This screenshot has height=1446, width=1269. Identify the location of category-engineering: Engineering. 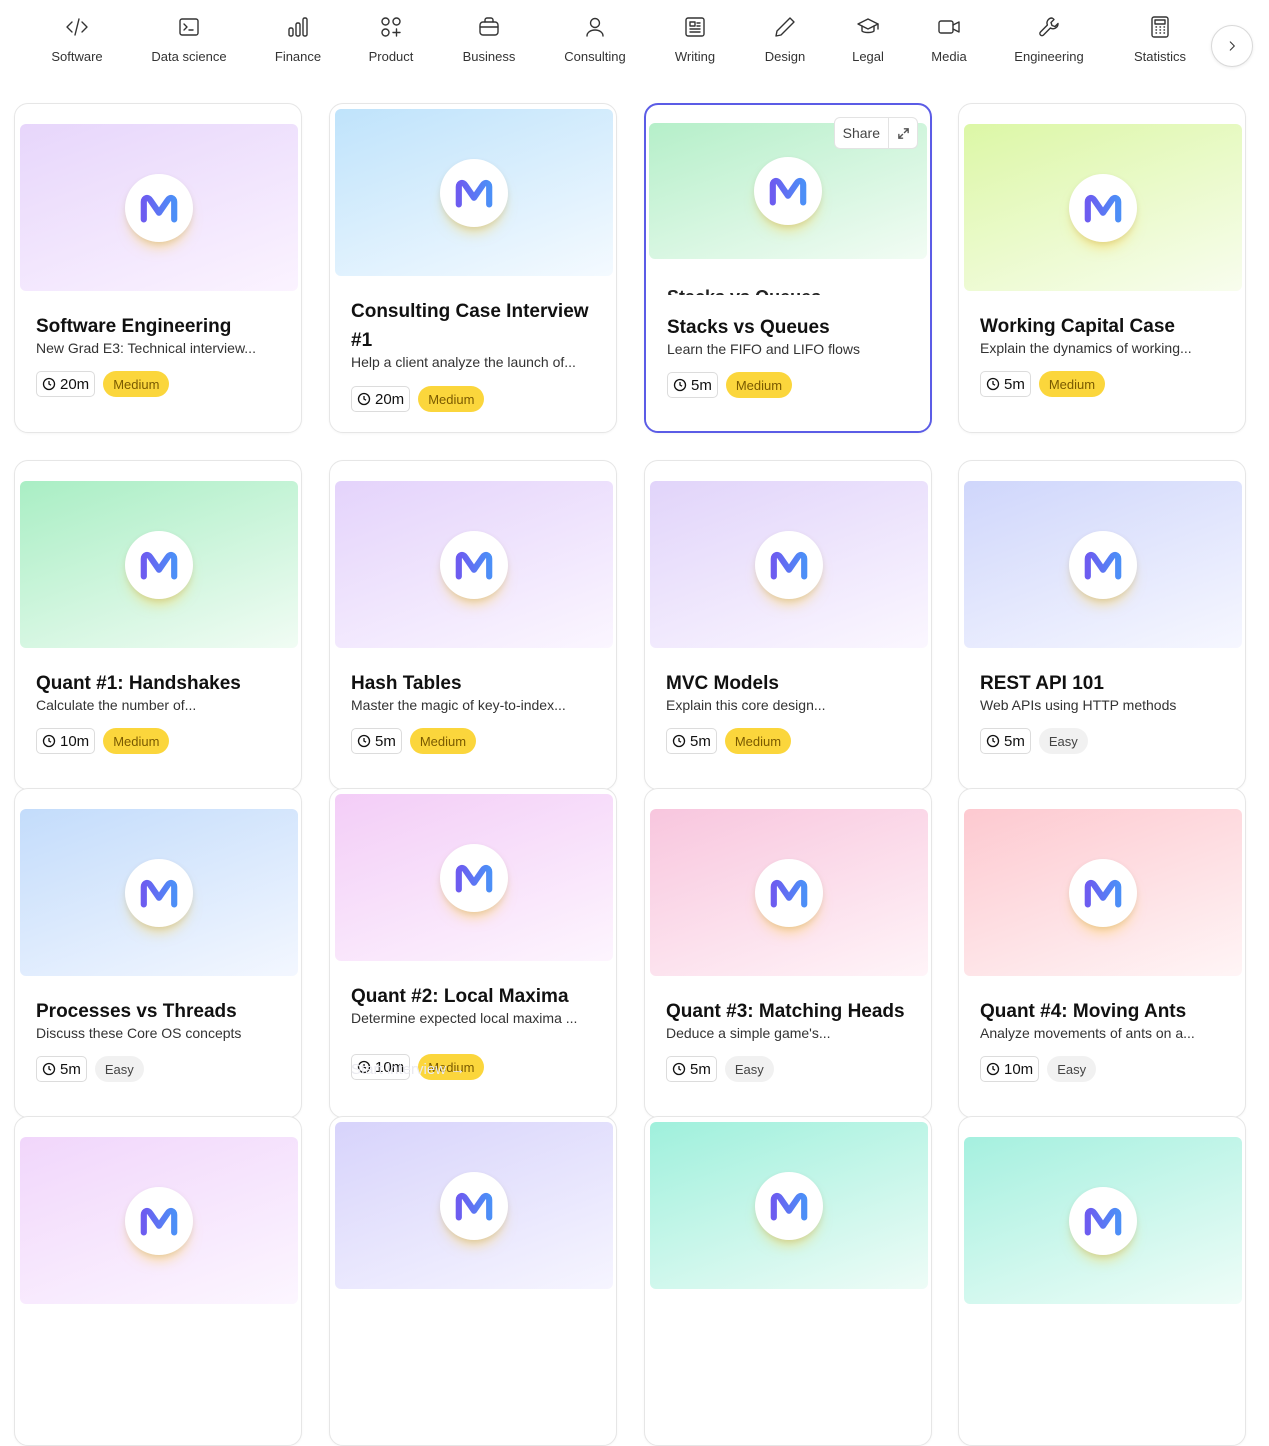
(1049, 45).